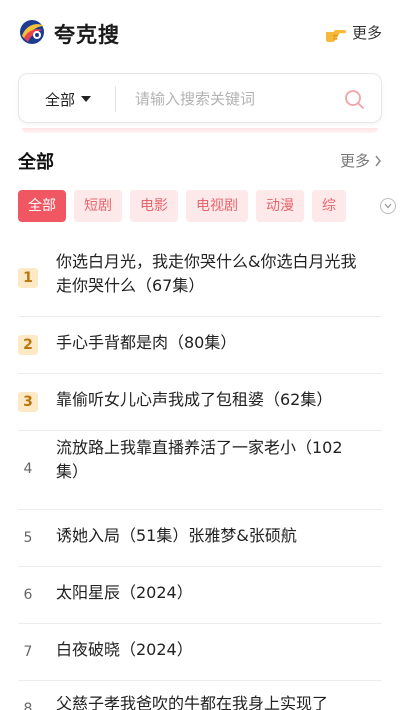  What do you see at coordinates (28, 652) in the screenshot?
I see `rank-number: 7` at bounding box center [28, 652].